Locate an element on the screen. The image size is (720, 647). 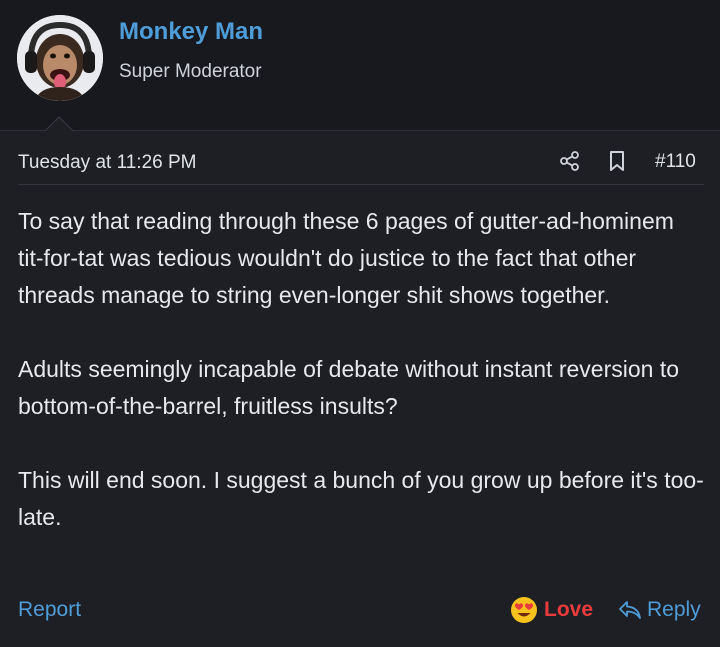
post-meta-bar: Tuesday at 11:26 PM #110 is located at coordinates (361, 165).